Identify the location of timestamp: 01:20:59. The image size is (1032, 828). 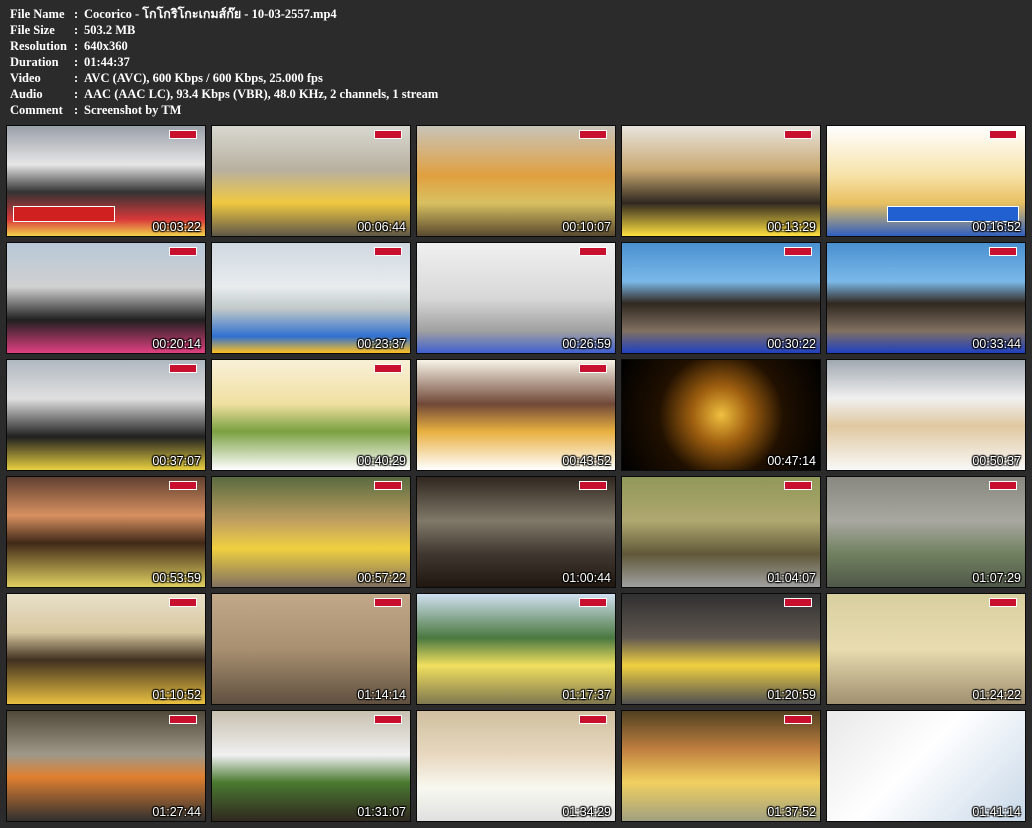
(791, 695).